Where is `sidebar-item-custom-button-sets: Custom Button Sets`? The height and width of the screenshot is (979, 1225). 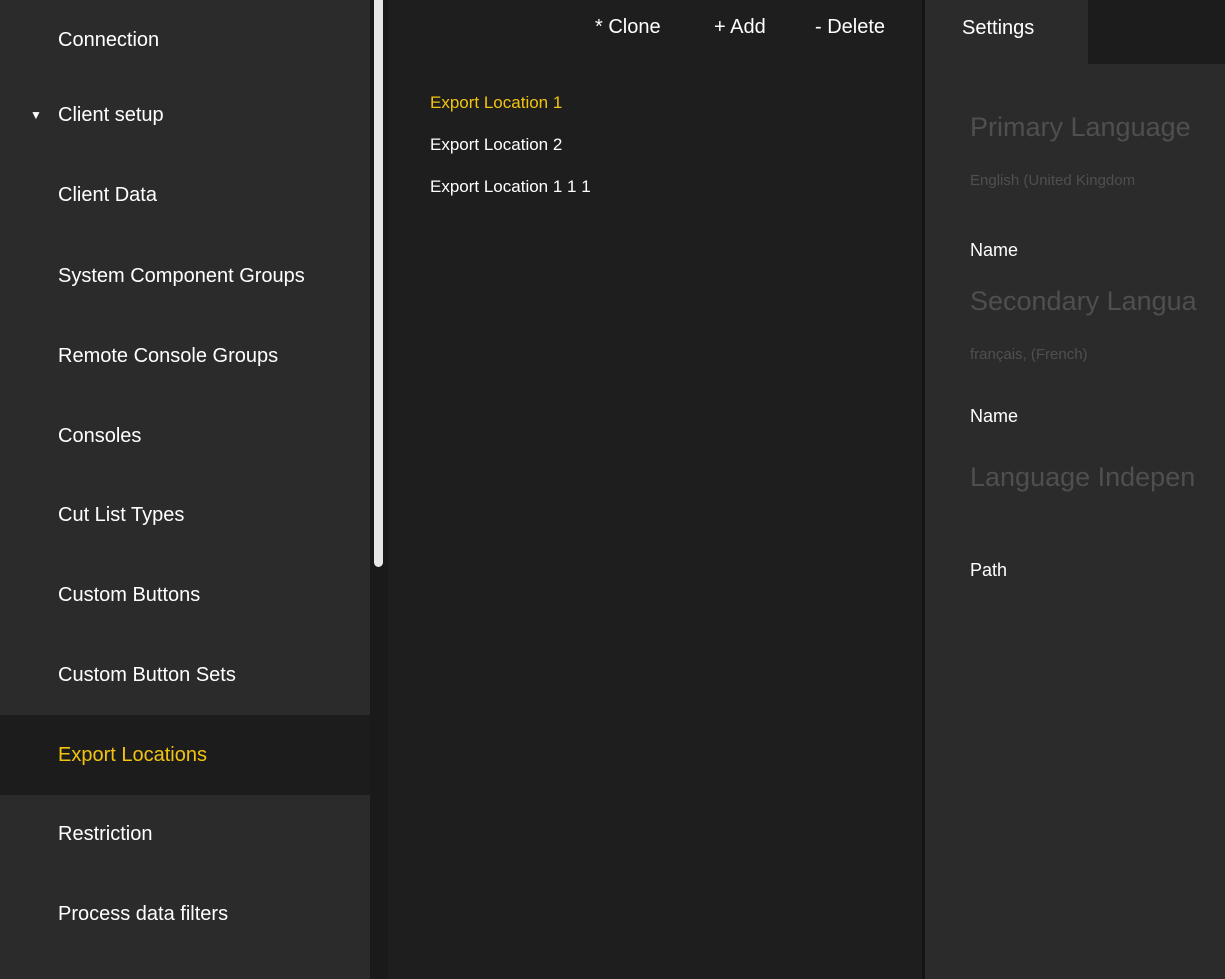 sidebar-item-custom-button-sets: Custom Button Sets is located at coordinates (185, 675).